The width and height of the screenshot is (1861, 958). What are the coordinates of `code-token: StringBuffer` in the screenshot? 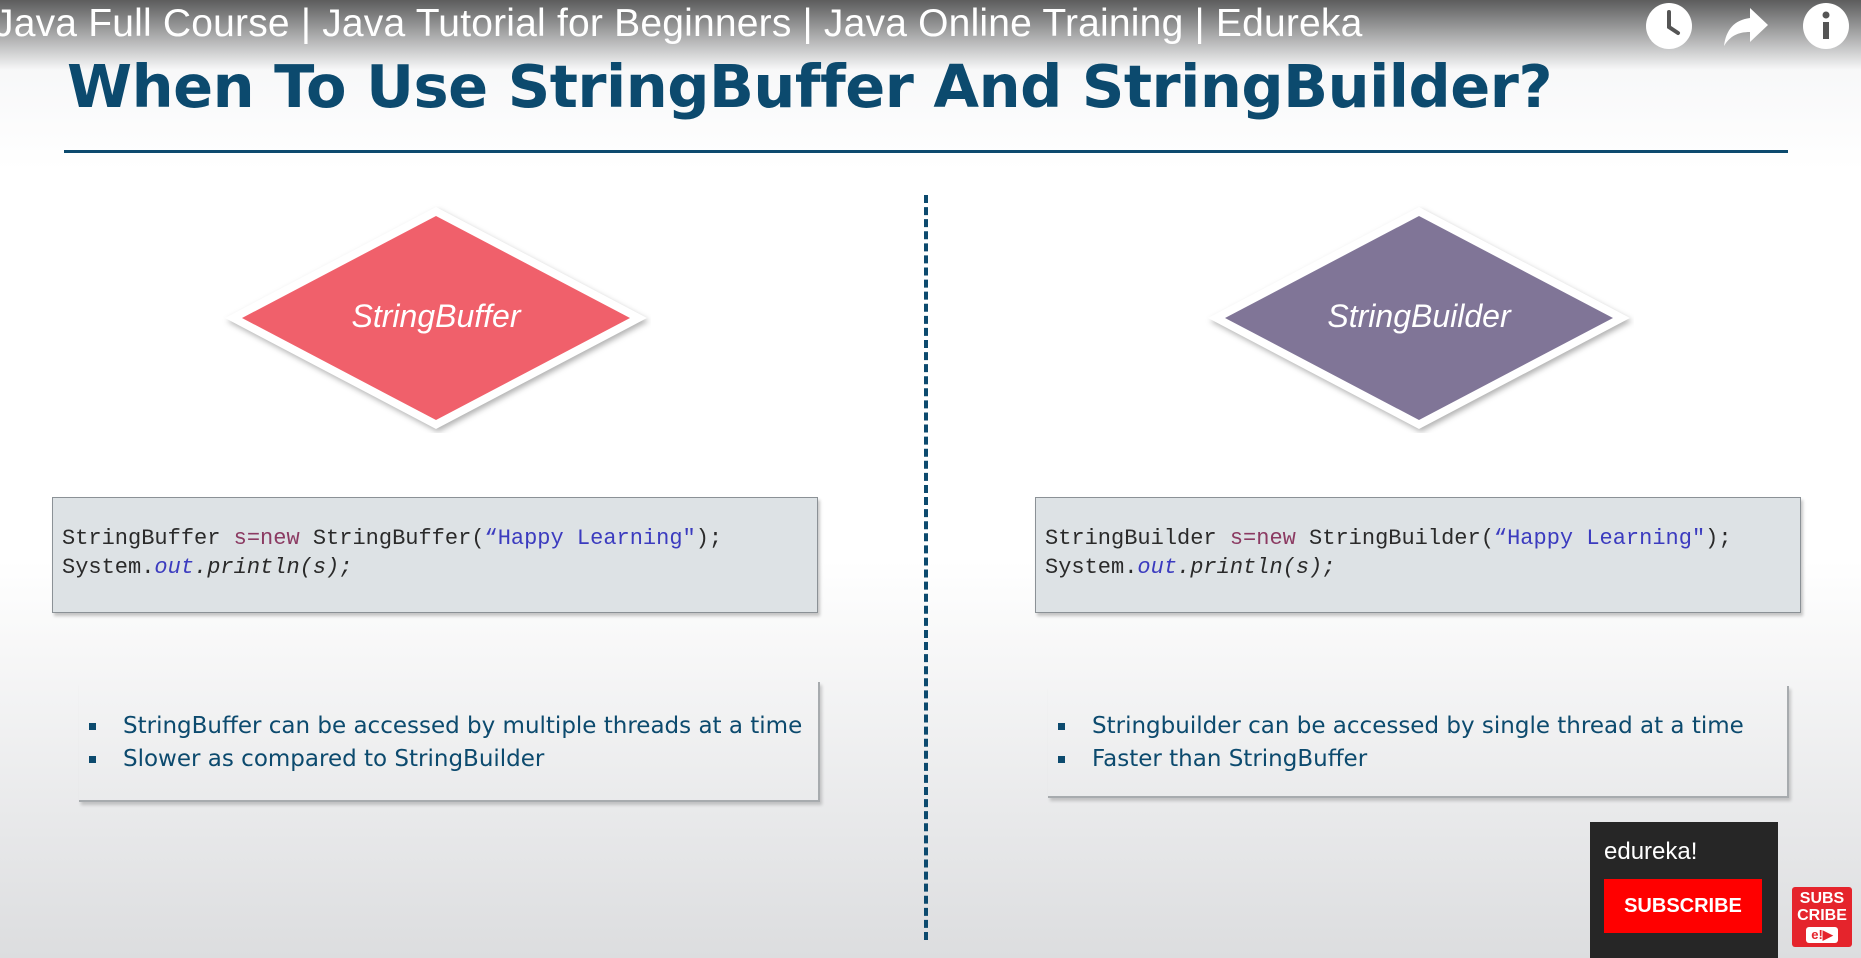 It's located at (148, 538).